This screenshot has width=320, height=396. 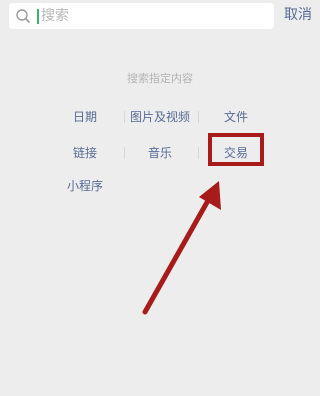 What do you see at coordinates (160, 78) in the screenshot?
I see `section-title: 搜索指定内容` at bounding box center [160, 78].